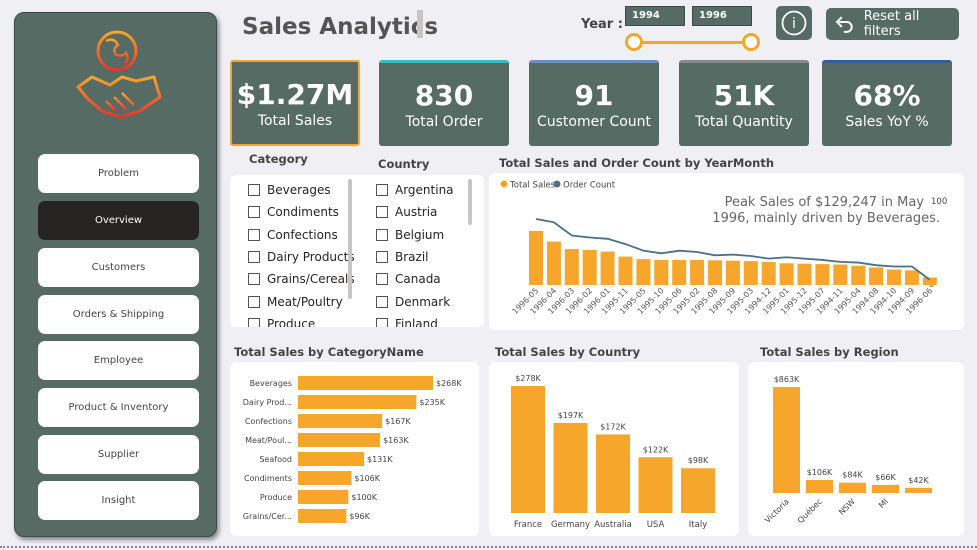 The height and width of the screenshot is (550, 977). Describe the element at coordinates (293, 235) in the screenshot. I see `category-slicer-item: Confections` at that location.